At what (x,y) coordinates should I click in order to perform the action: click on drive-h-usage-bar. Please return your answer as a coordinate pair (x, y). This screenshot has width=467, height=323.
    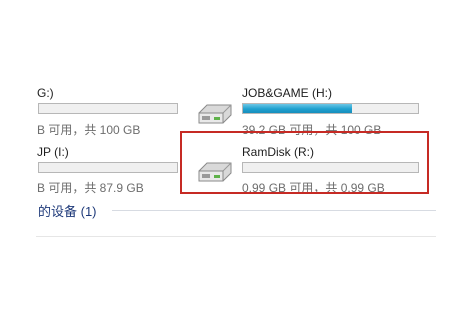
    Looking at the image, I should click on (330, 108).